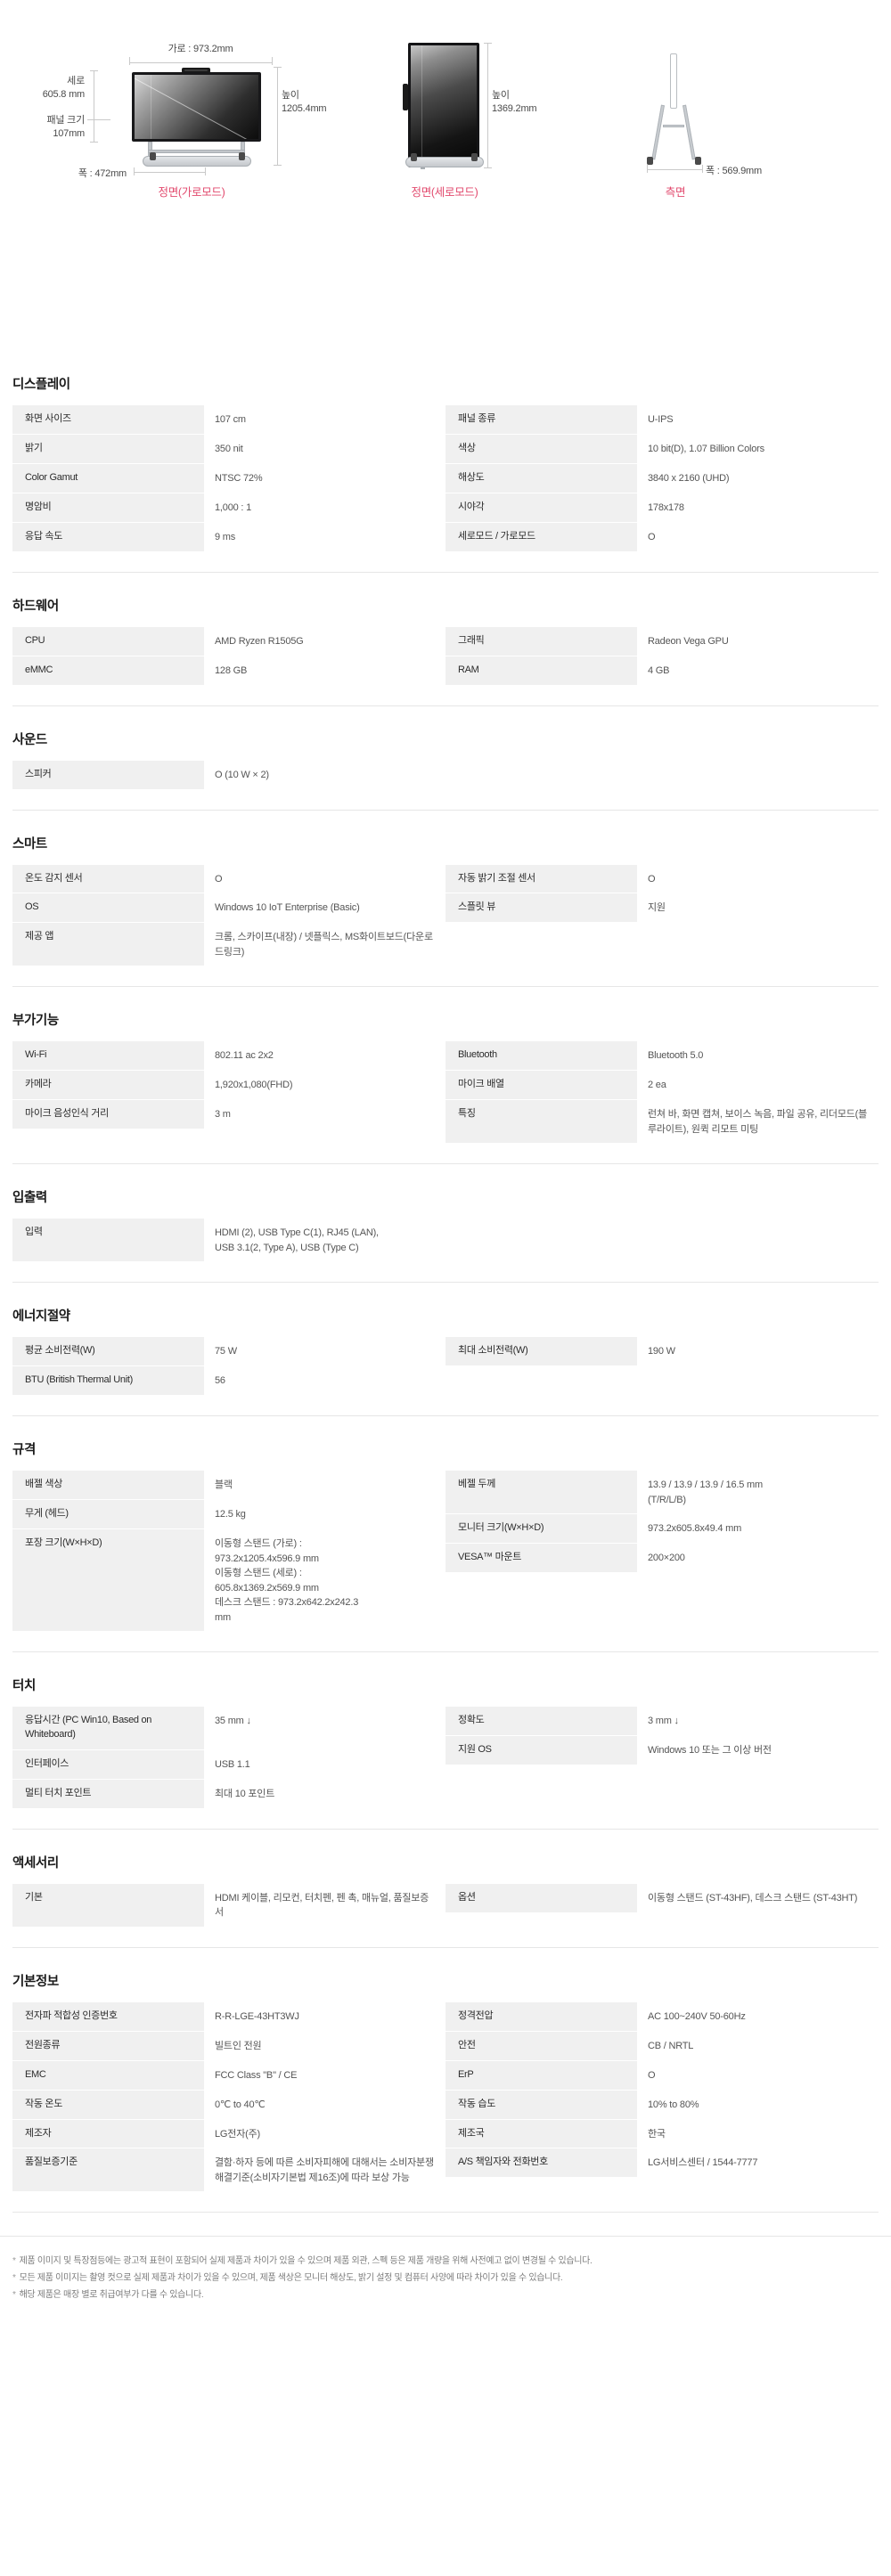 This screenshot has width=891, height=2576. What do you see at coordinates (196, 70) in the screenshot?
I see `camera-lens-strip` at bounding box center [196, 70].